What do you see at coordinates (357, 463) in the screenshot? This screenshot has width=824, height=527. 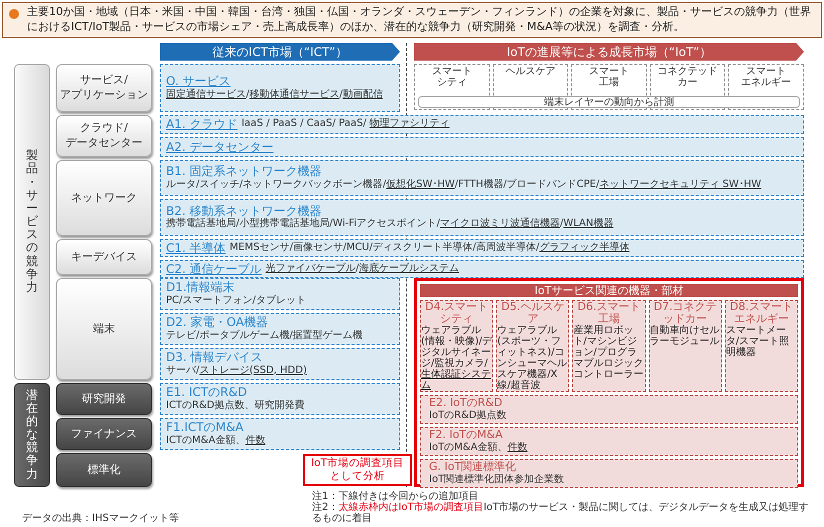 I see `callout-text: IoT市場の調査項目` at bounding box center [357, 463].